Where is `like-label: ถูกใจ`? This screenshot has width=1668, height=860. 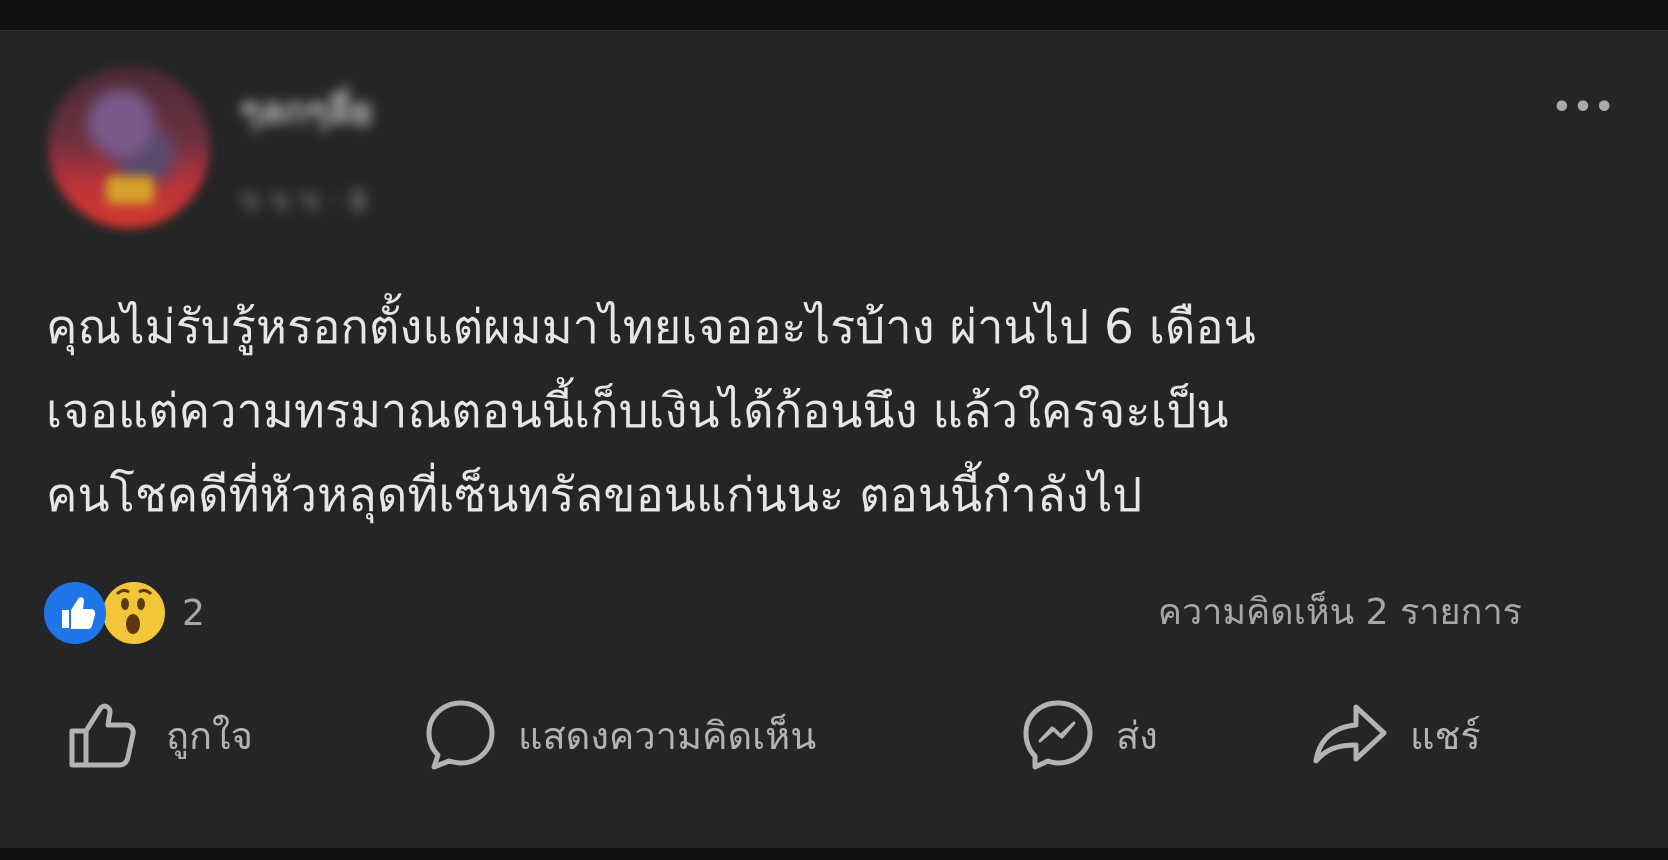
like-label: ถูกใจ is located at coordinates (209, 735).